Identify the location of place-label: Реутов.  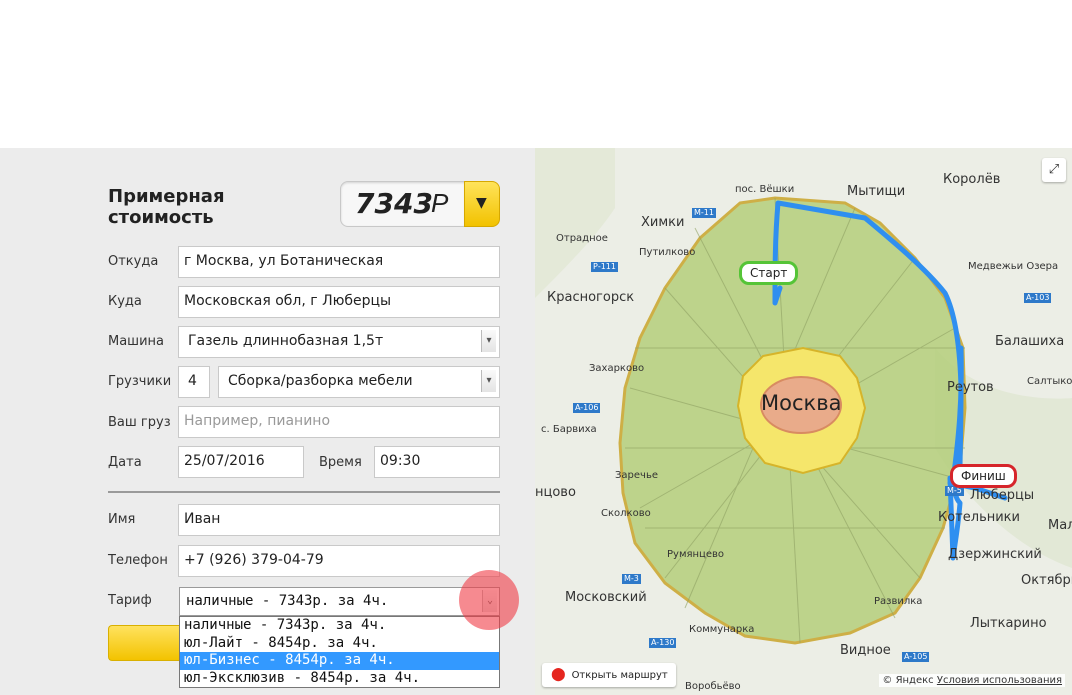
(970, 387).